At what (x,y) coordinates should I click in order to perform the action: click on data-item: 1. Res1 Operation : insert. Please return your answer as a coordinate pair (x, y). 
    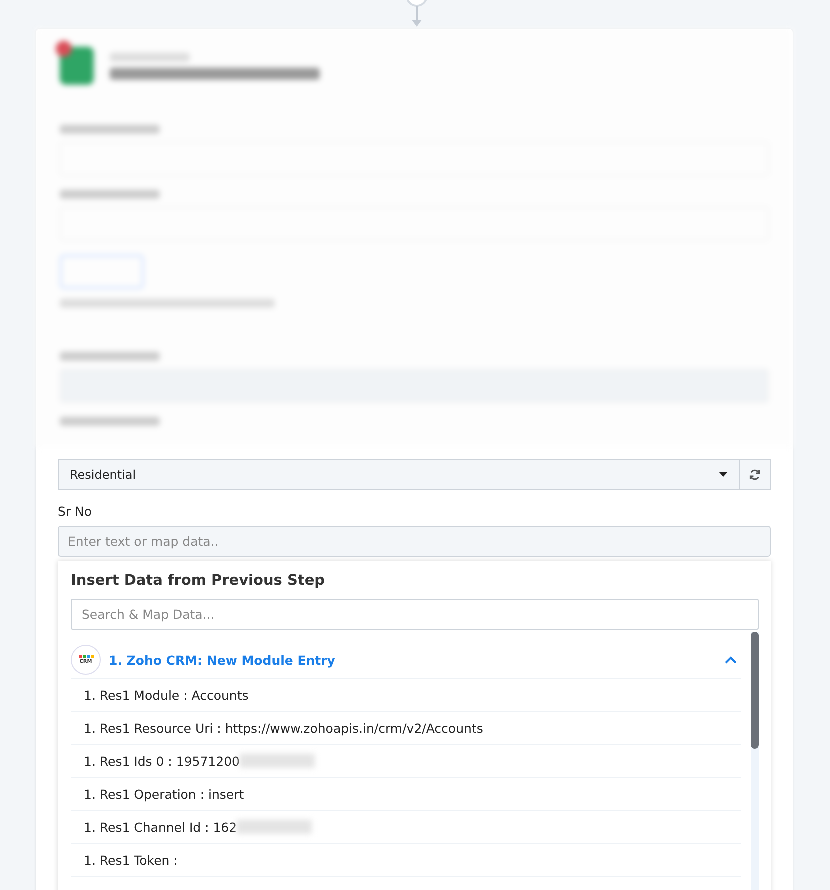
    Looking at the image, I should click on (164, 794).